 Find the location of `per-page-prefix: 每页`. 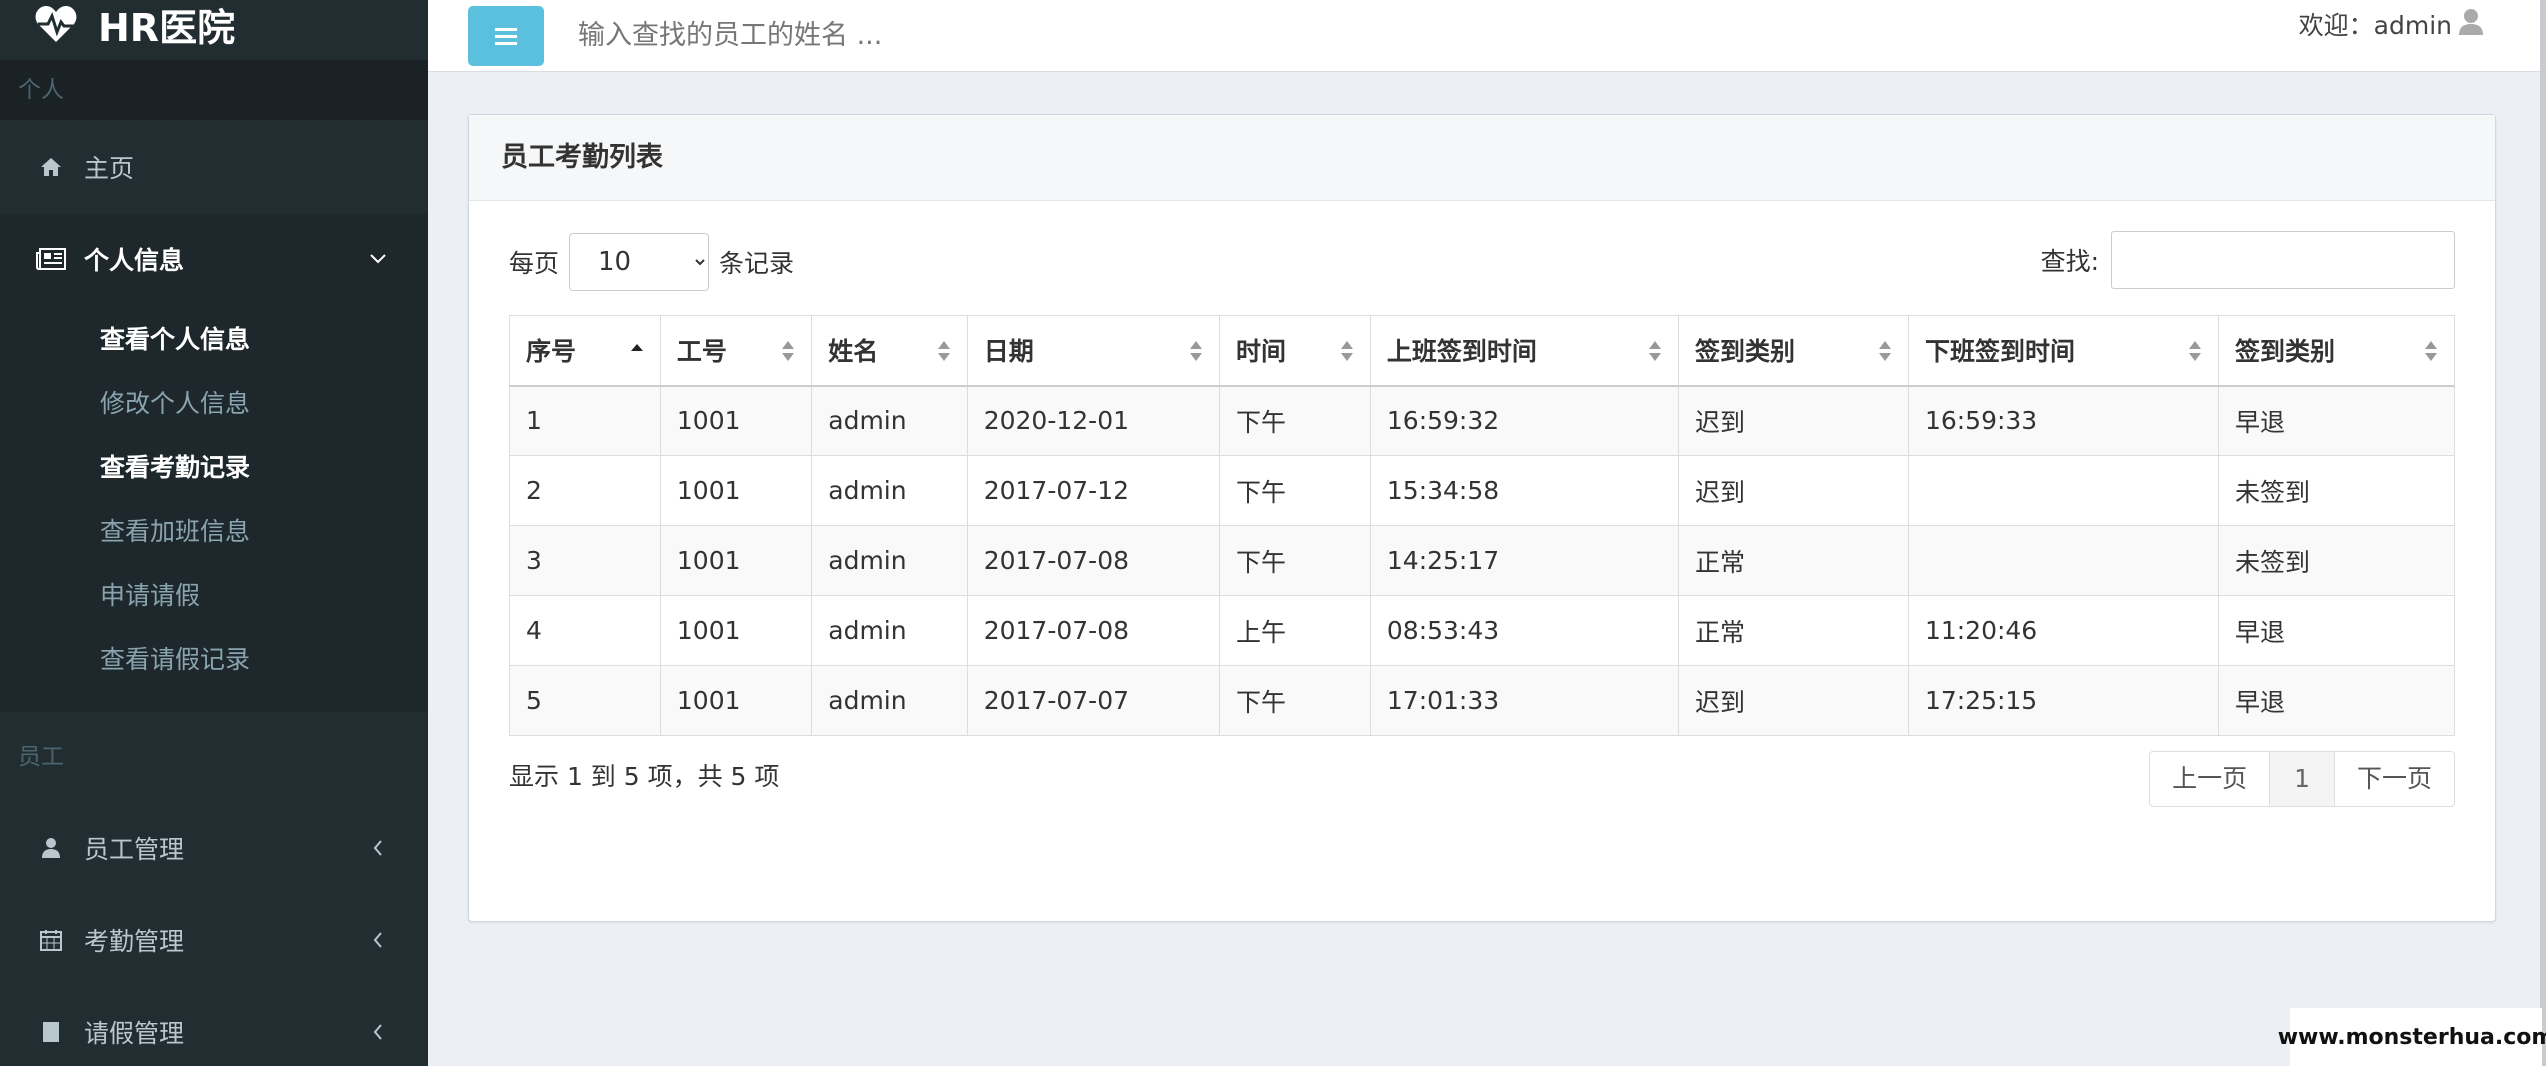

per-page-prefix: 每页 is located at coordinates (534, 263).